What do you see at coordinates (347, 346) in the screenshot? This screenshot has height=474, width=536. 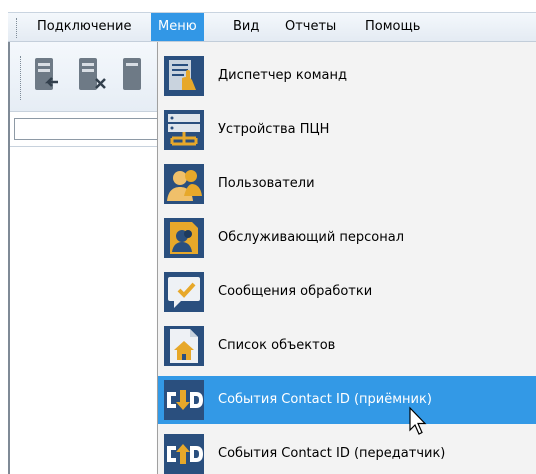 I see `menu-item-object-list: Список объектов` at bounding box center [347, 346].